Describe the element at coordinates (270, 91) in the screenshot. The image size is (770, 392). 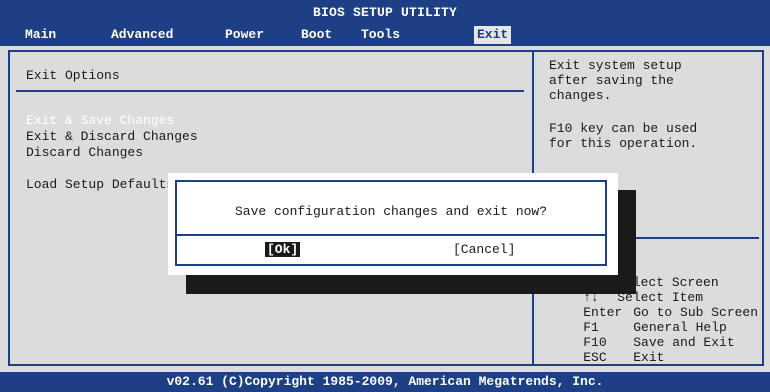
I see `title-divider` at that location.